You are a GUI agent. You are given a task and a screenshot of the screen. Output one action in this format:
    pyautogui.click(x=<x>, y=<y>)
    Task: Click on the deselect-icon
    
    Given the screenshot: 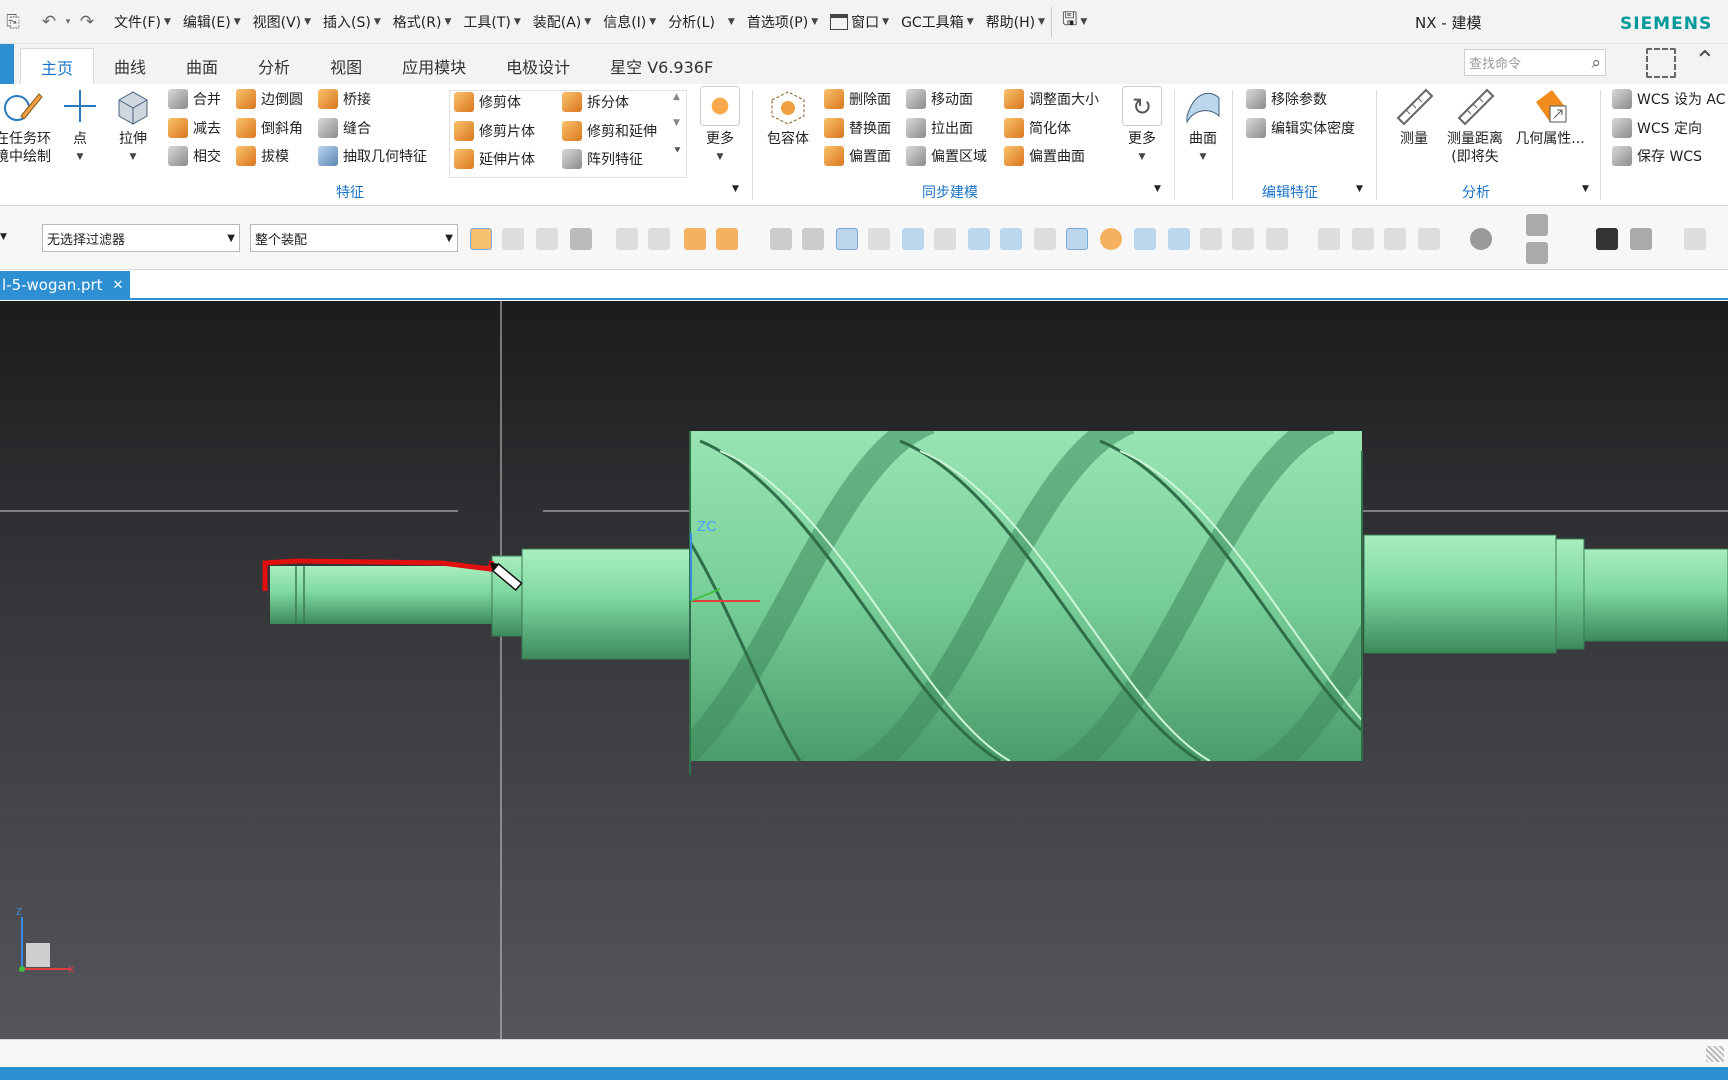 What is the action you would take?
    pyautogui.click(x=659, y=239)
    